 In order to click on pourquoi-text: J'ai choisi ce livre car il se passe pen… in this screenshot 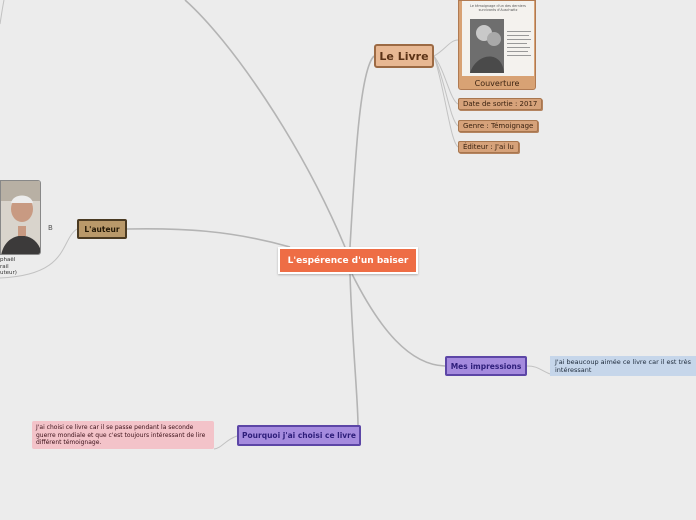, I will do `click(123, 435)`.